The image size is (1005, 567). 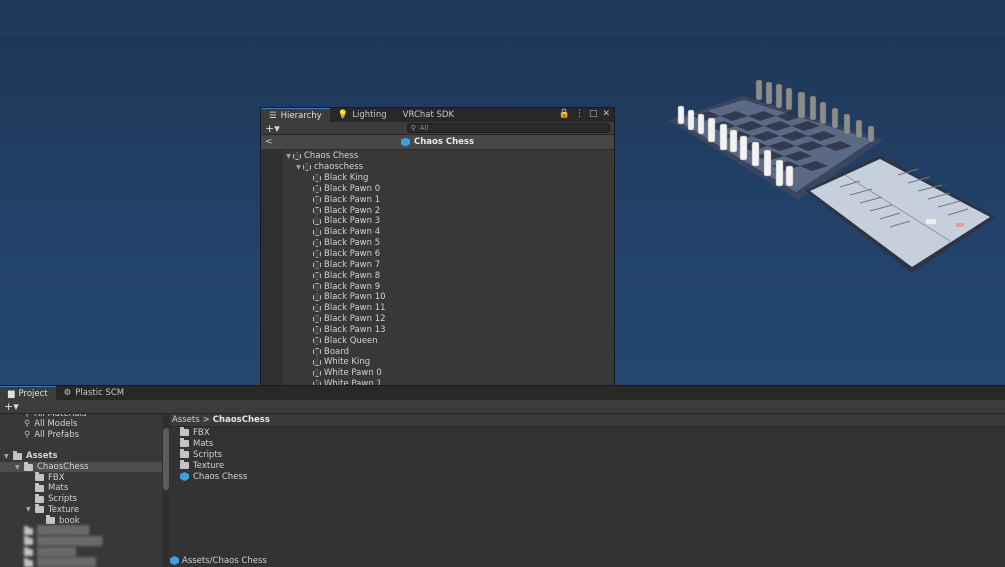 What do you see at coordinates (437, 189) in the screenshot?
I see `hierarchy-item: Black Pawn 0` at bounding box center [437, 189].